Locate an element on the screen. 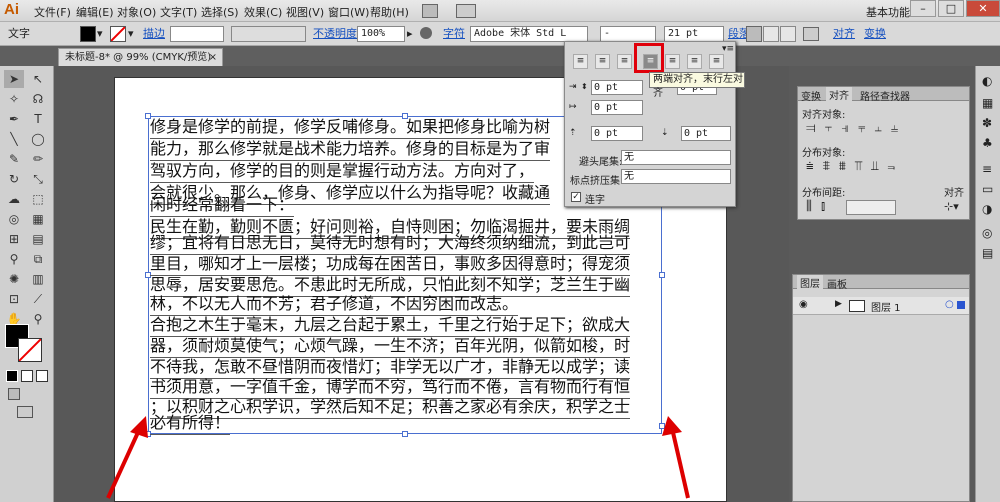 This screenshot has width=1000, height=502. recolor-icon is located at coordinates (426, 33).